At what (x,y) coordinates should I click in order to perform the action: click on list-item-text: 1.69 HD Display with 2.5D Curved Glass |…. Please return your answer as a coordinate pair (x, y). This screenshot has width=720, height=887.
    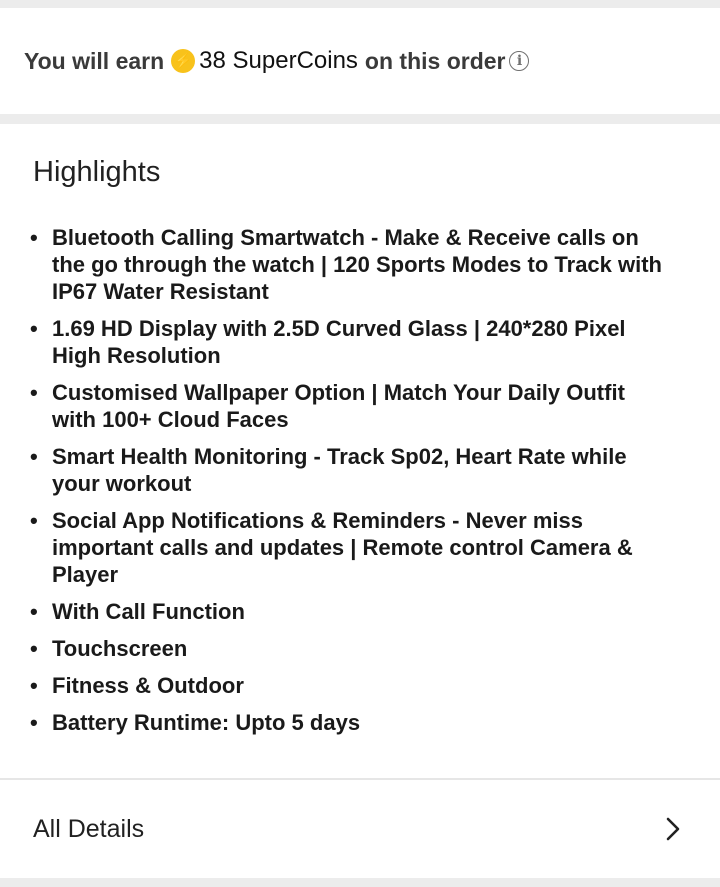
    Looking at the image, I should click on (339, 342).